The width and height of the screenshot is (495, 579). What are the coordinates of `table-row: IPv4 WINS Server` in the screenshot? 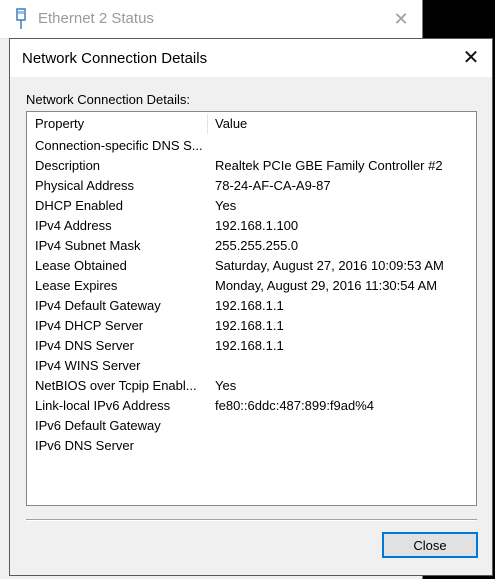 It's located at (251, 366).